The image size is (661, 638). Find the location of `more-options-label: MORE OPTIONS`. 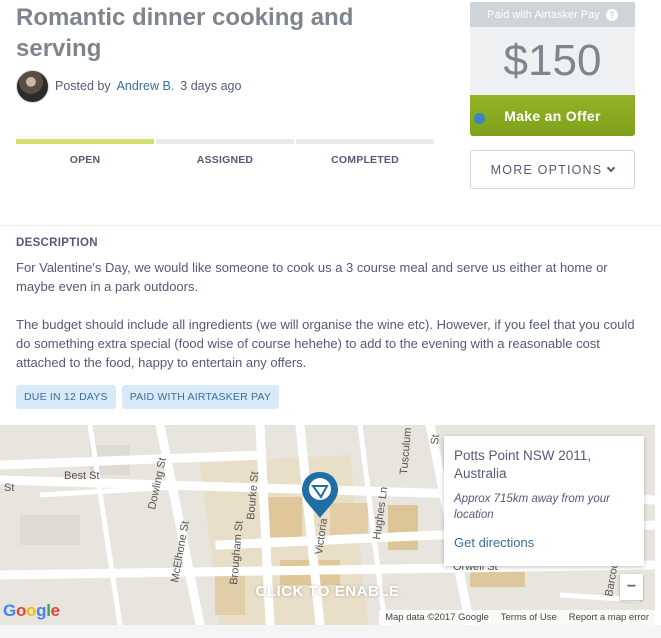

more-options-label: MORE OPTIONS is located at coordinates (546, 169).